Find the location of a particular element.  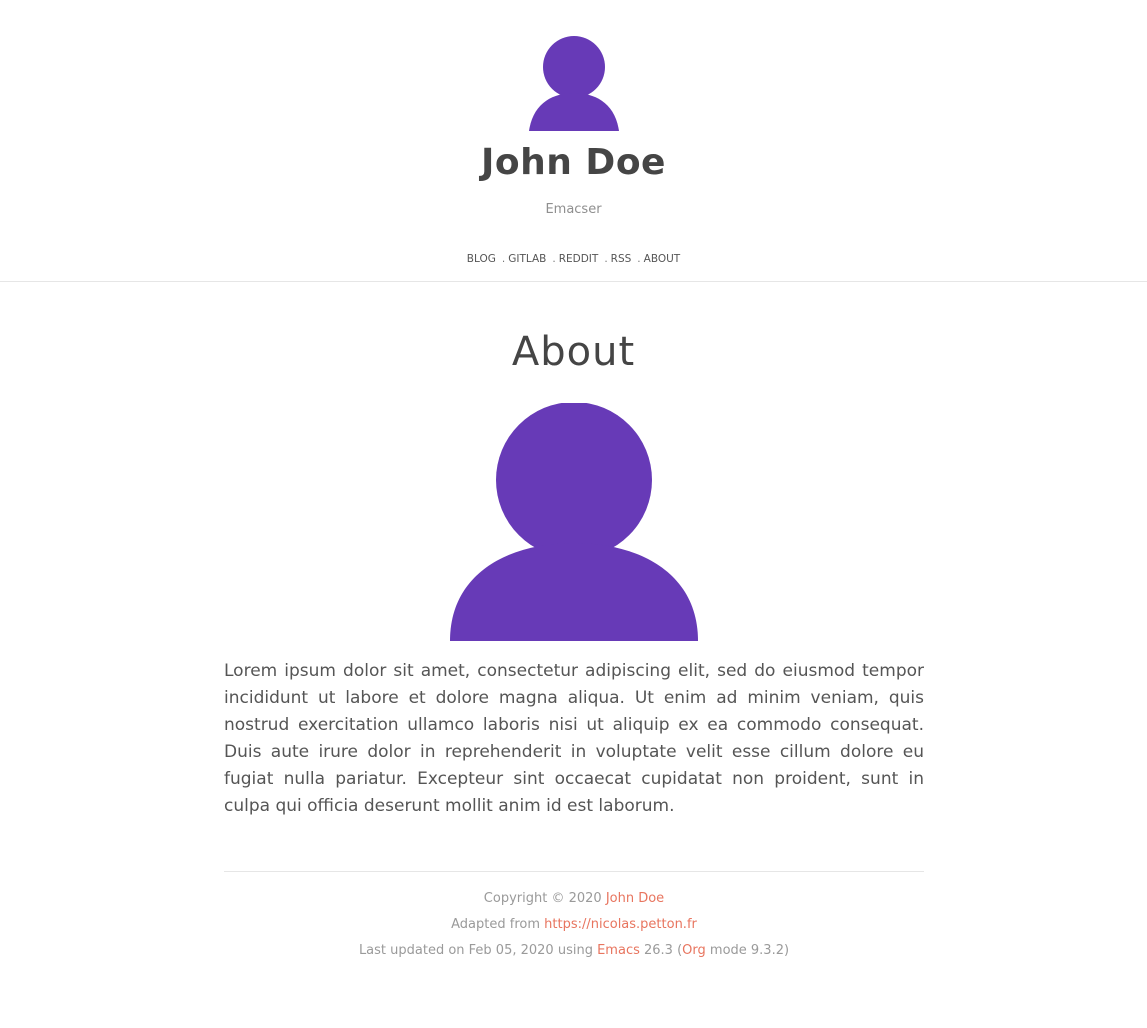

nav-item-about: ABOUT is located at coordinates (662, 259).